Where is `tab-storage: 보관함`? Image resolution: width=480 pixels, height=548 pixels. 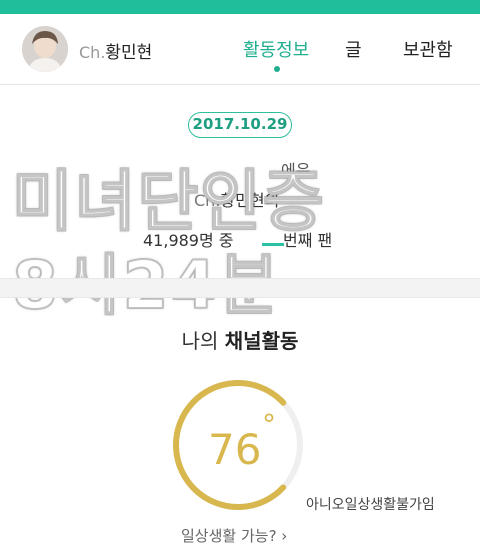
tab-storage: 보관함 is located at coordinates (428, 49).